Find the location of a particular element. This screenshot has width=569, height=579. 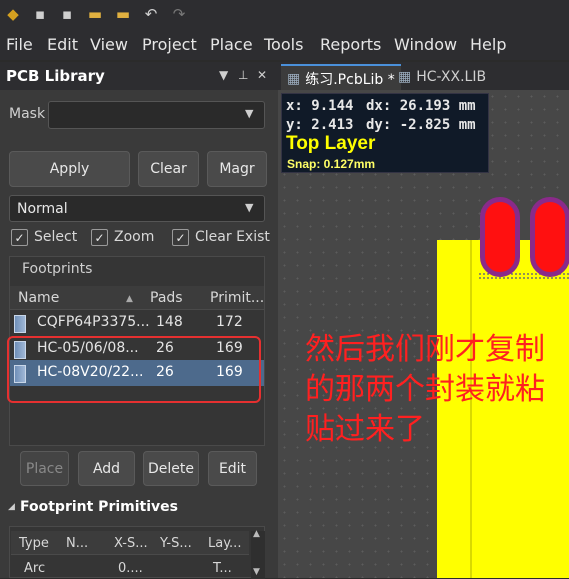

quick-access-toolbar: ◆ ▪ ▪ ▬ ▬ ↶ ↷ is located at coordinates (284, 15).